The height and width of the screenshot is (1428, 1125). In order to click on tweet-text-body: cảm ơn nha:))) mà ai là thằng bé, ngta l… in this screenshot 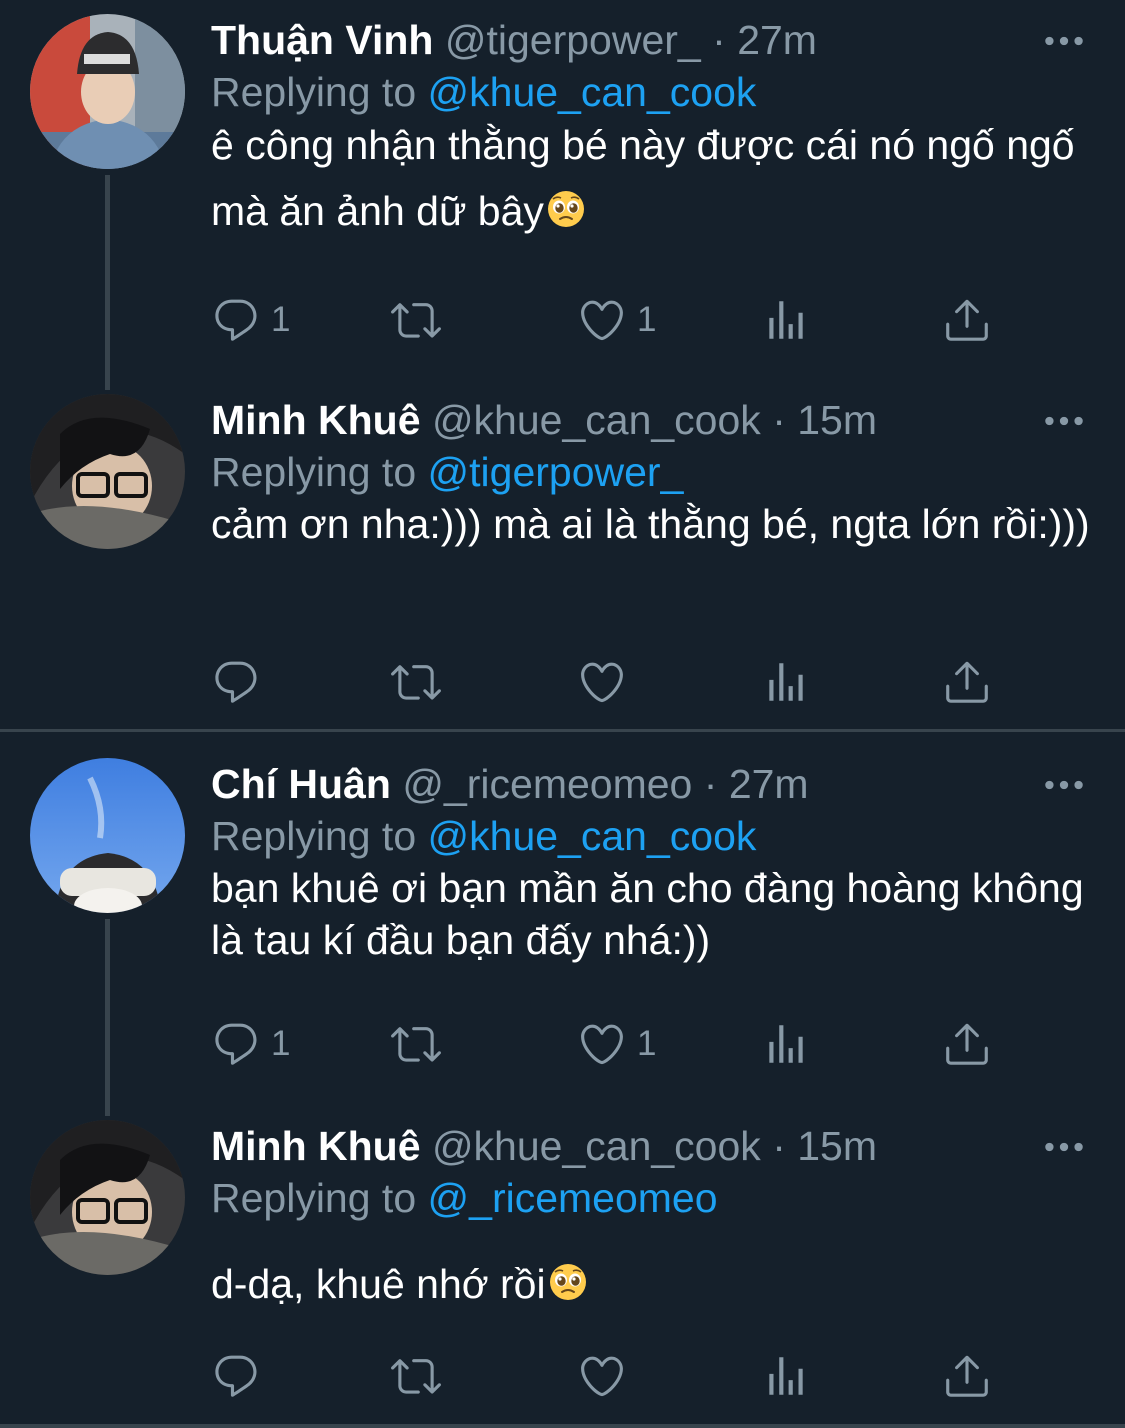, I will do `click(650, 524)`.